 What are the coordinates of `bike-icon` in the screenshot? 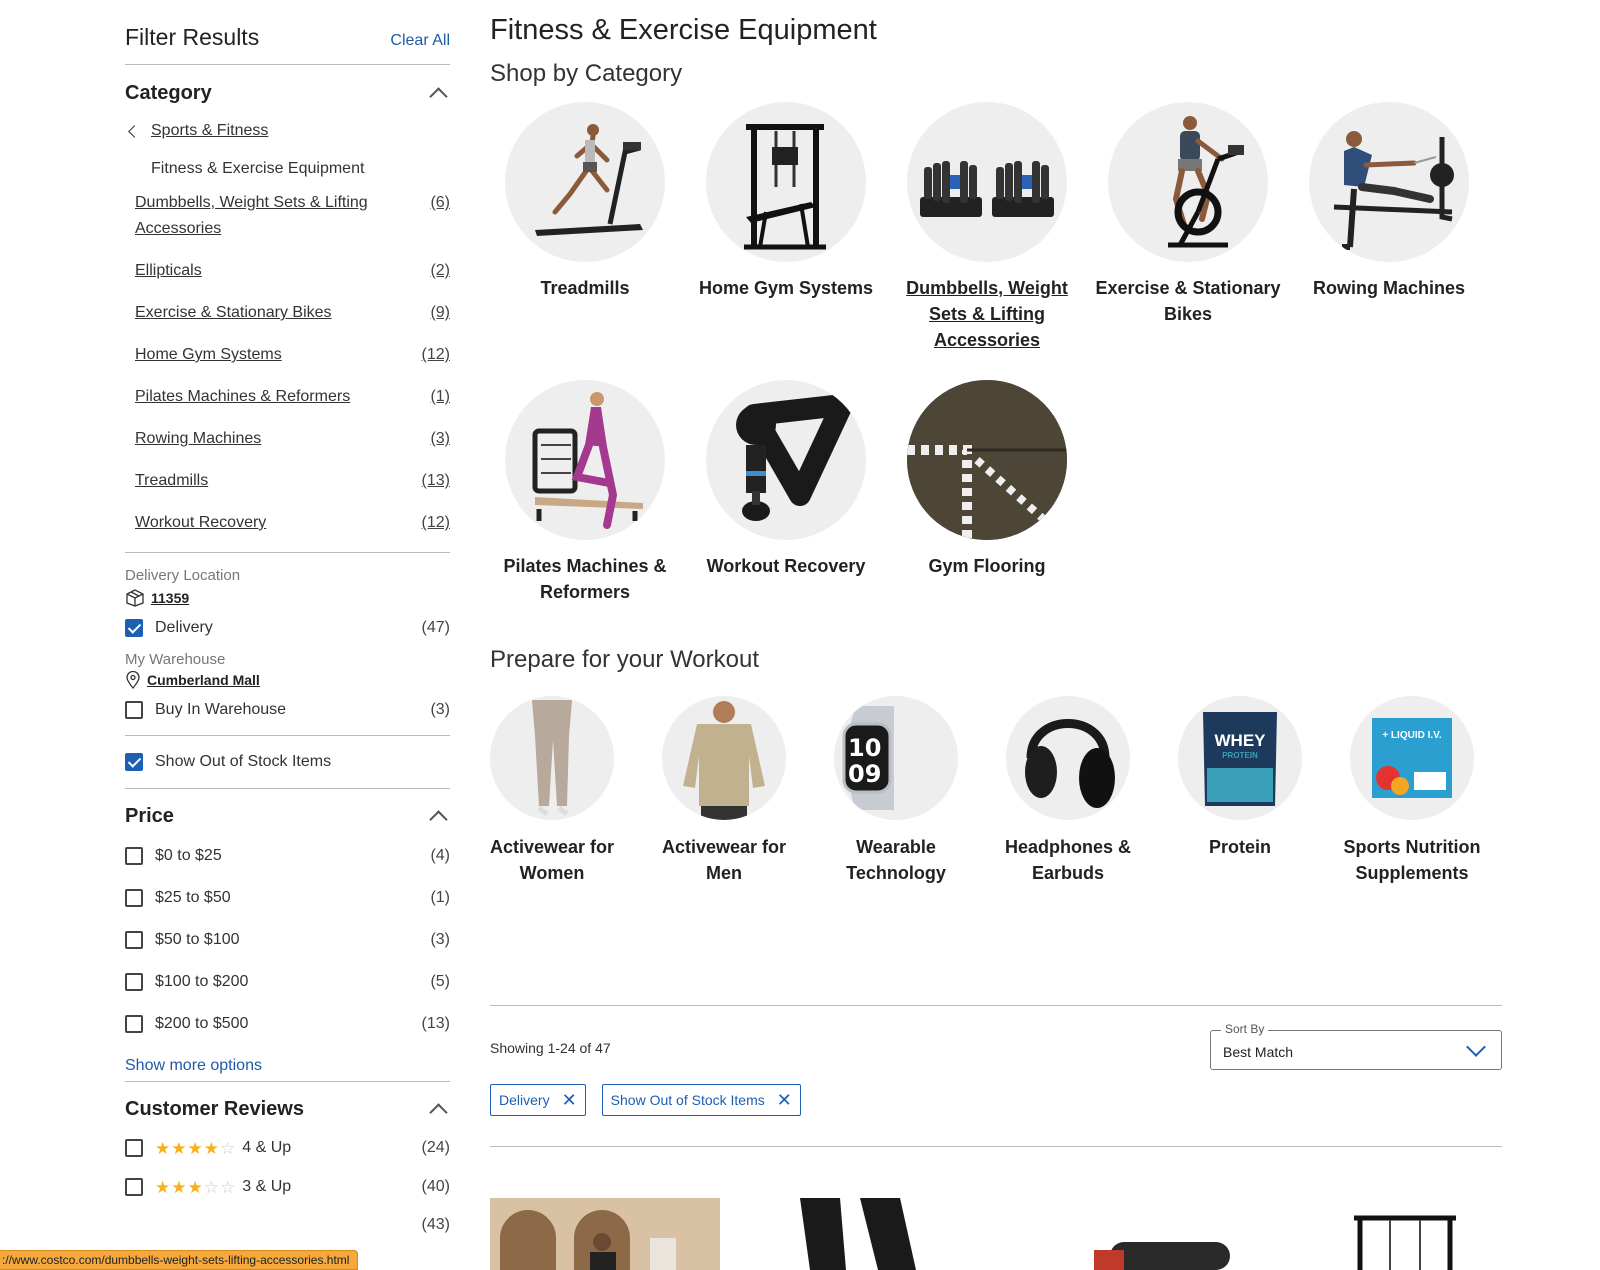 It's located at (1188, 182).